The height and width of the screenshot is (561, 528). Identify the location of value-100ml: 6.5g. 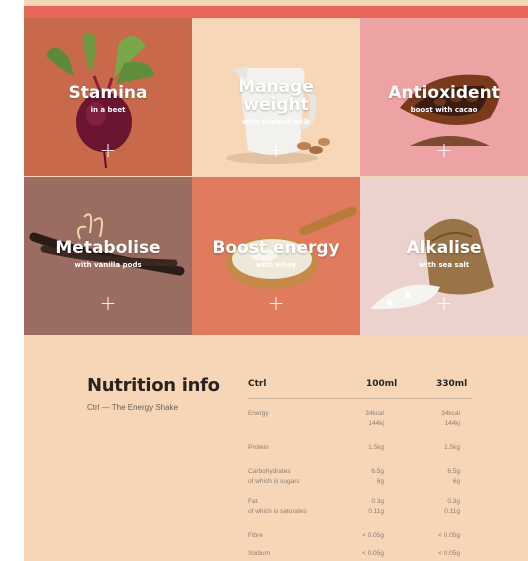
(377, 471).